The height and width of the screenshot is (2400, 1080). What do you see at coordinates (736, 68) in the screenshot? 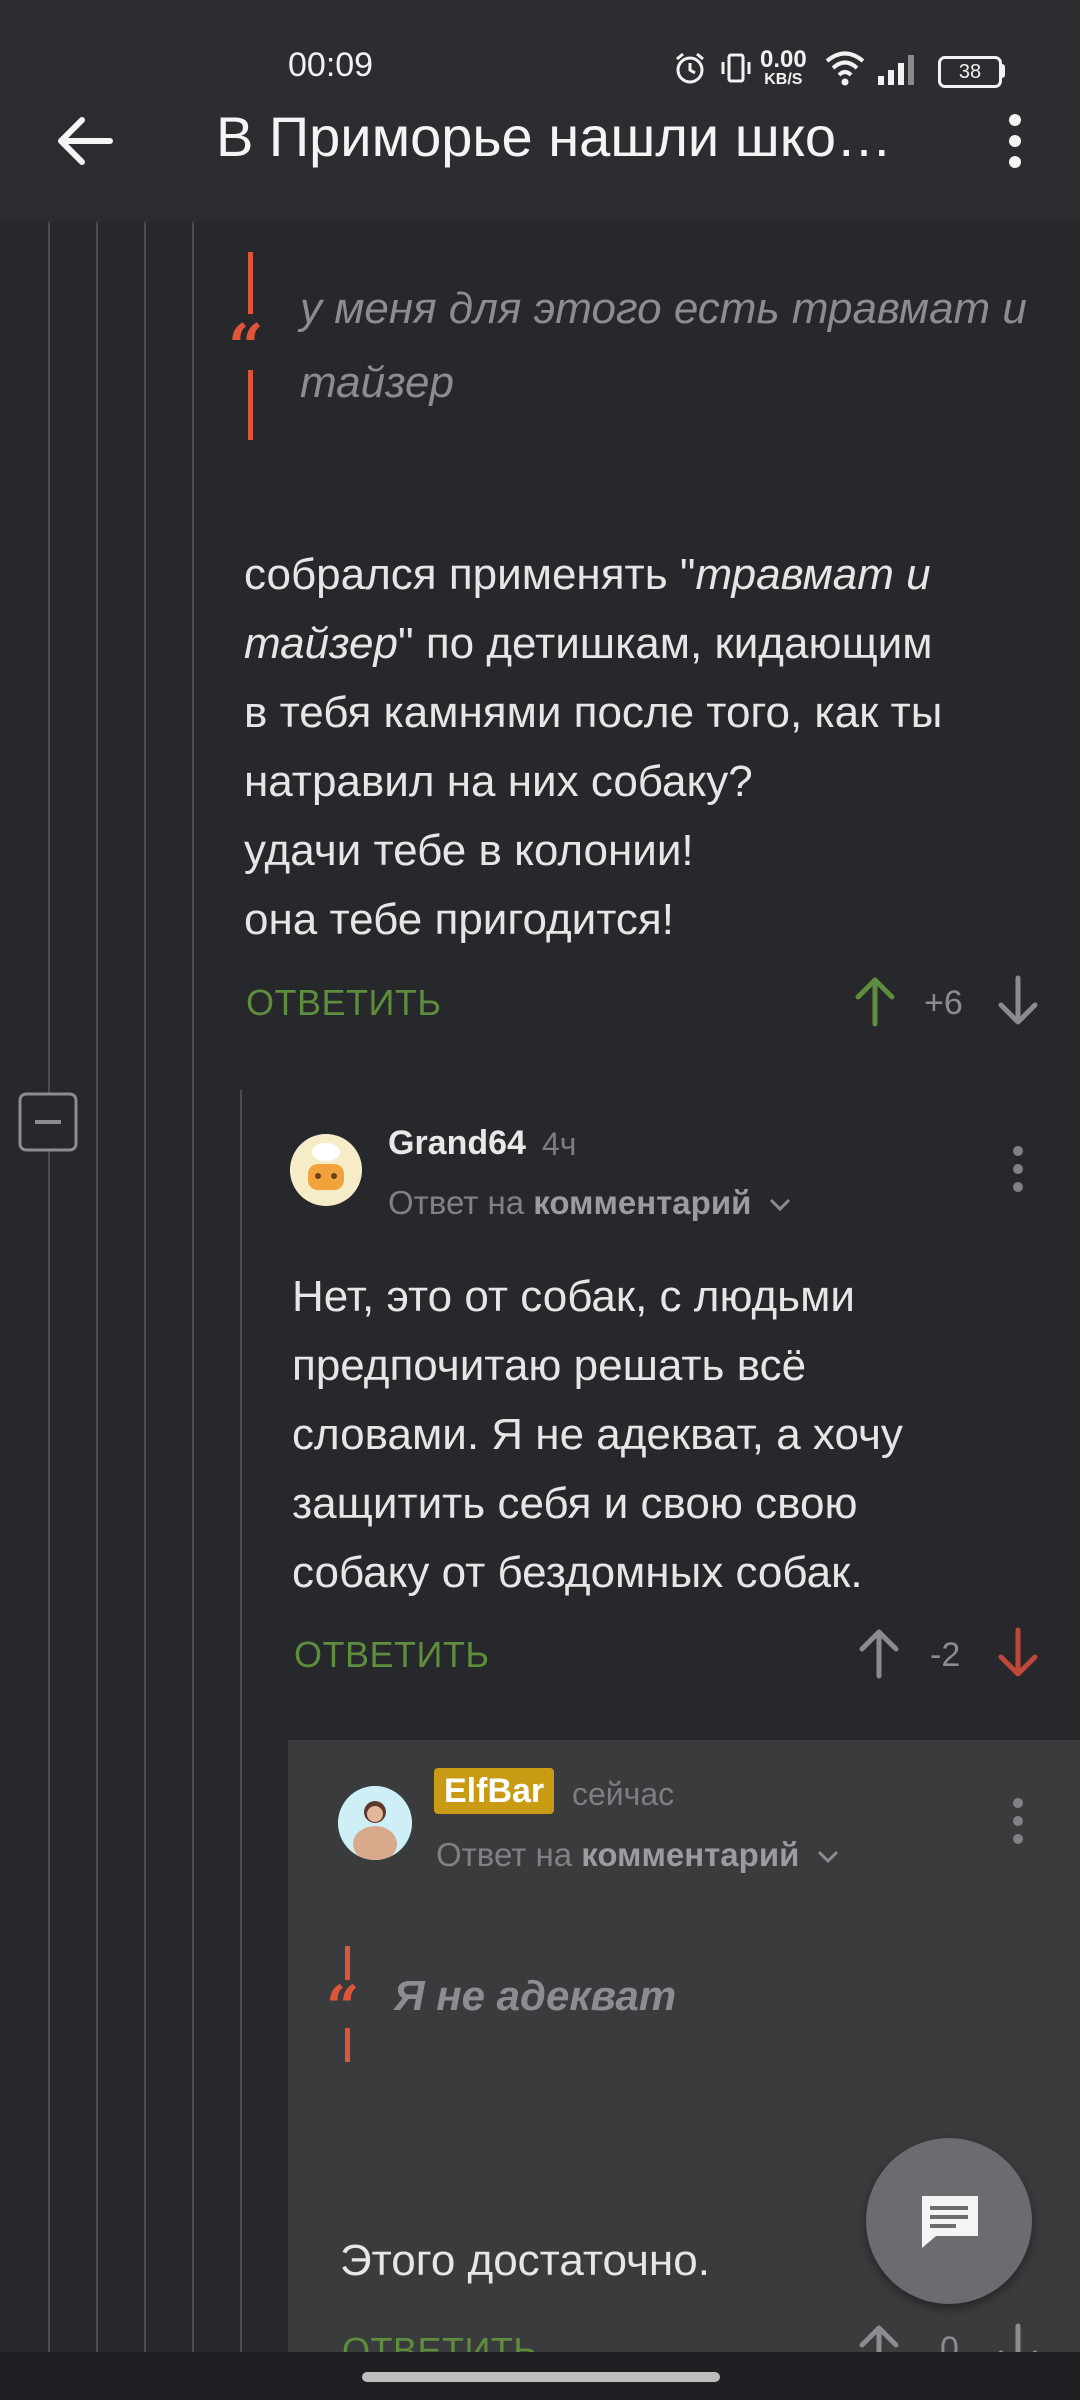
I see `vibrate-icon` at bounding box center [736, 68].